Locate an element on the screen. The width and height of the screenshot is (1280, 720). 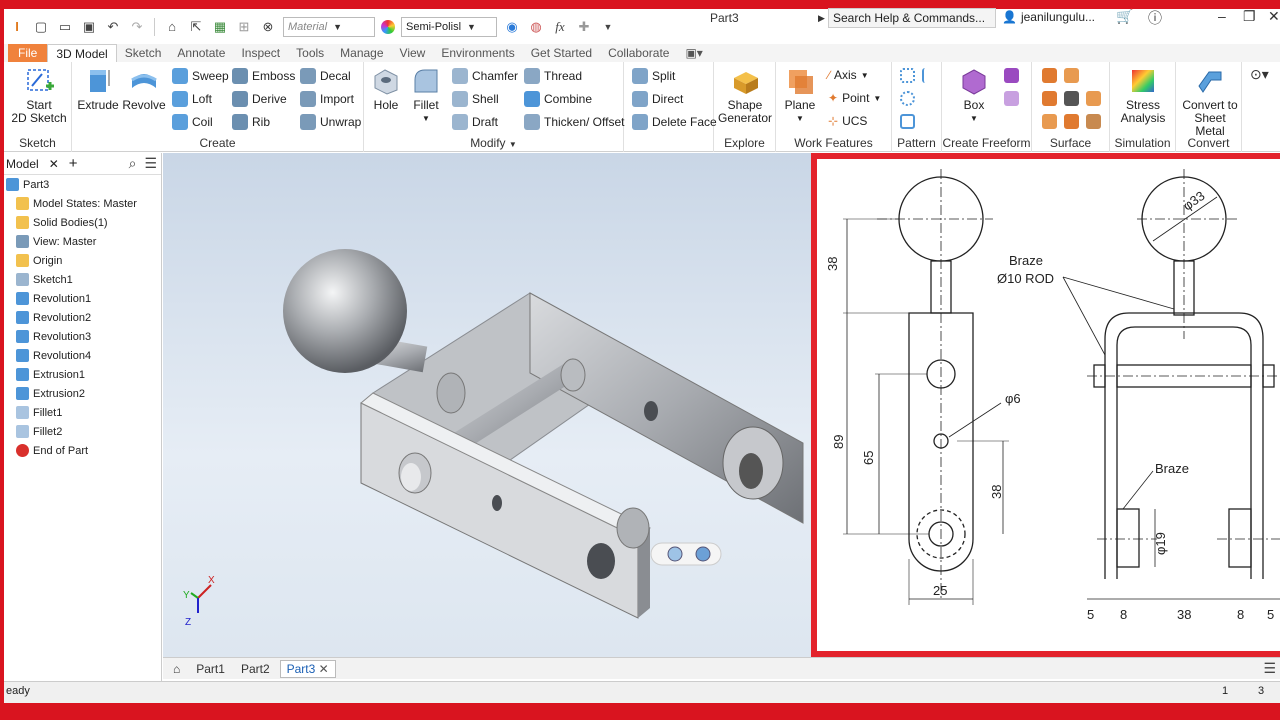
start-2d-sketch-button: Start 2D Sketch is located at coordinates (39, 95).